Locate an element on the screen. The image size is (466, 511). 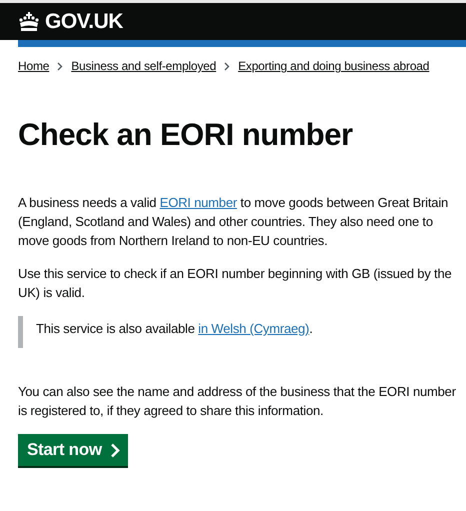
breadcrumb-link: Home is located at coordinates (34, 66).